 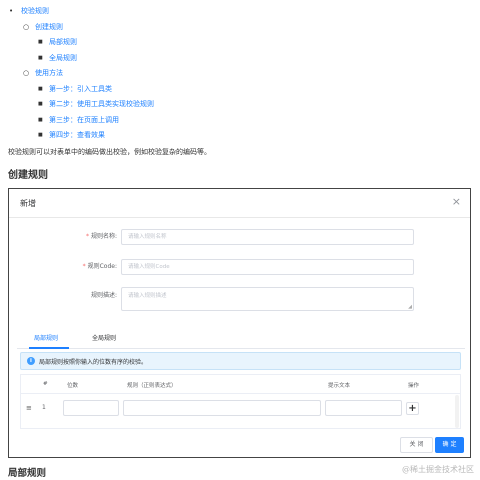 I want to click on toc-item-create: ○ 创建规则, so click(x=243, y=28).